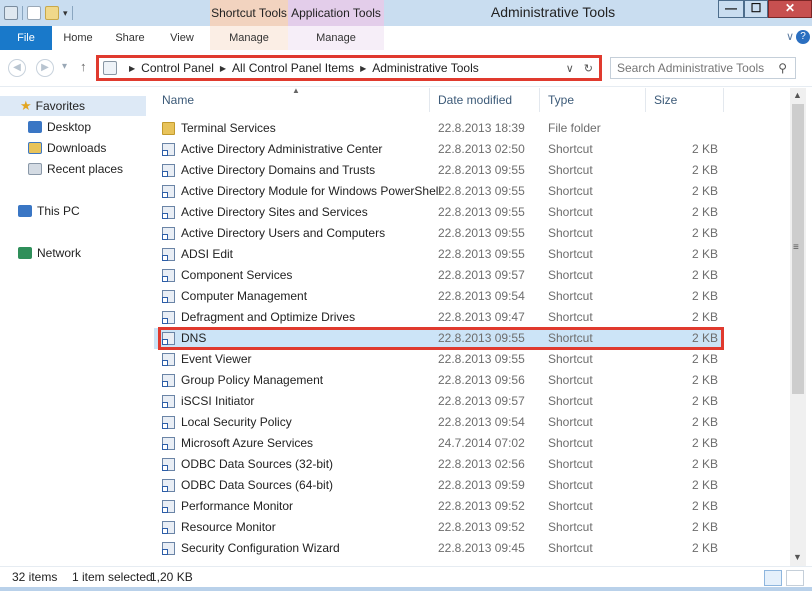 This screenshot has width=812, height=591. I want to click on scroll-down-icon: ▼, so click(797, 557).